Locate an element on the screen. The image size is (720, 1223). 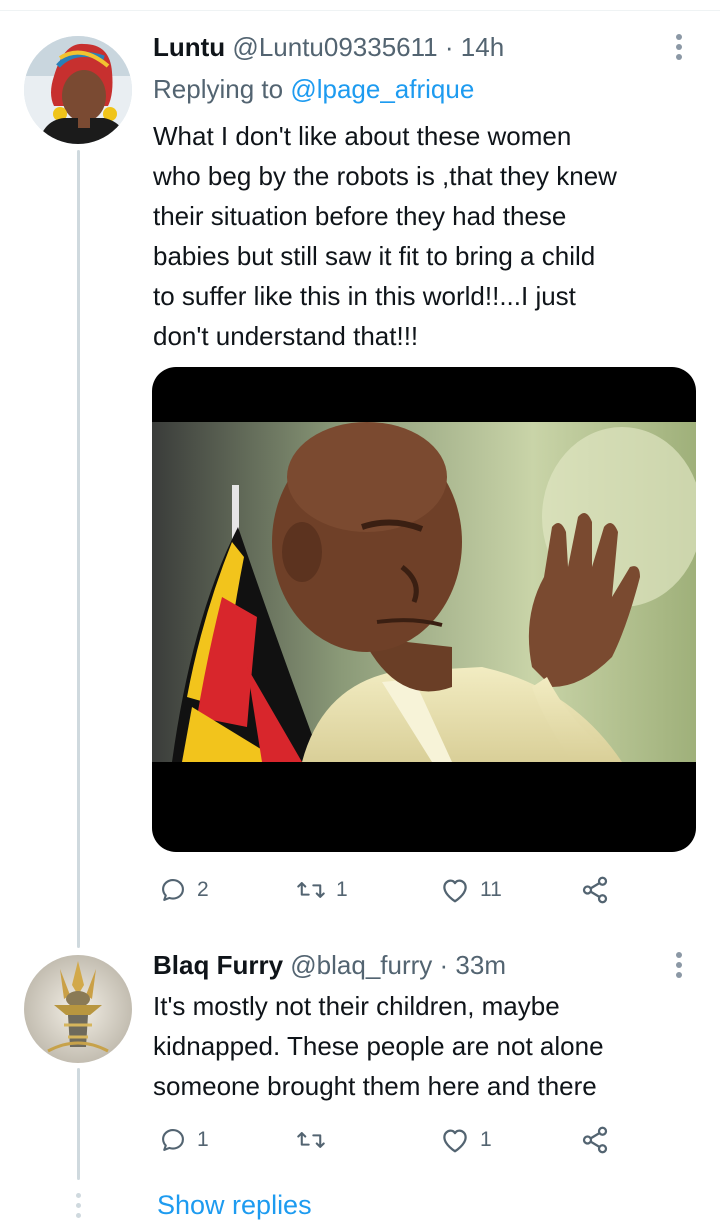
reply-count: 1 is located at coordinates (203, 1139).